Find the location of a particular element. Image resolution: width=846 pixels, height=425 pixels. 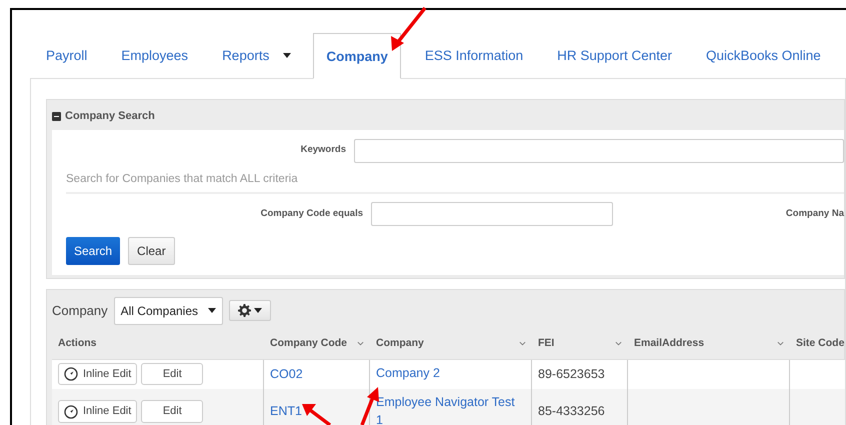

column-header: FEI is located at coordinates (546, 344).